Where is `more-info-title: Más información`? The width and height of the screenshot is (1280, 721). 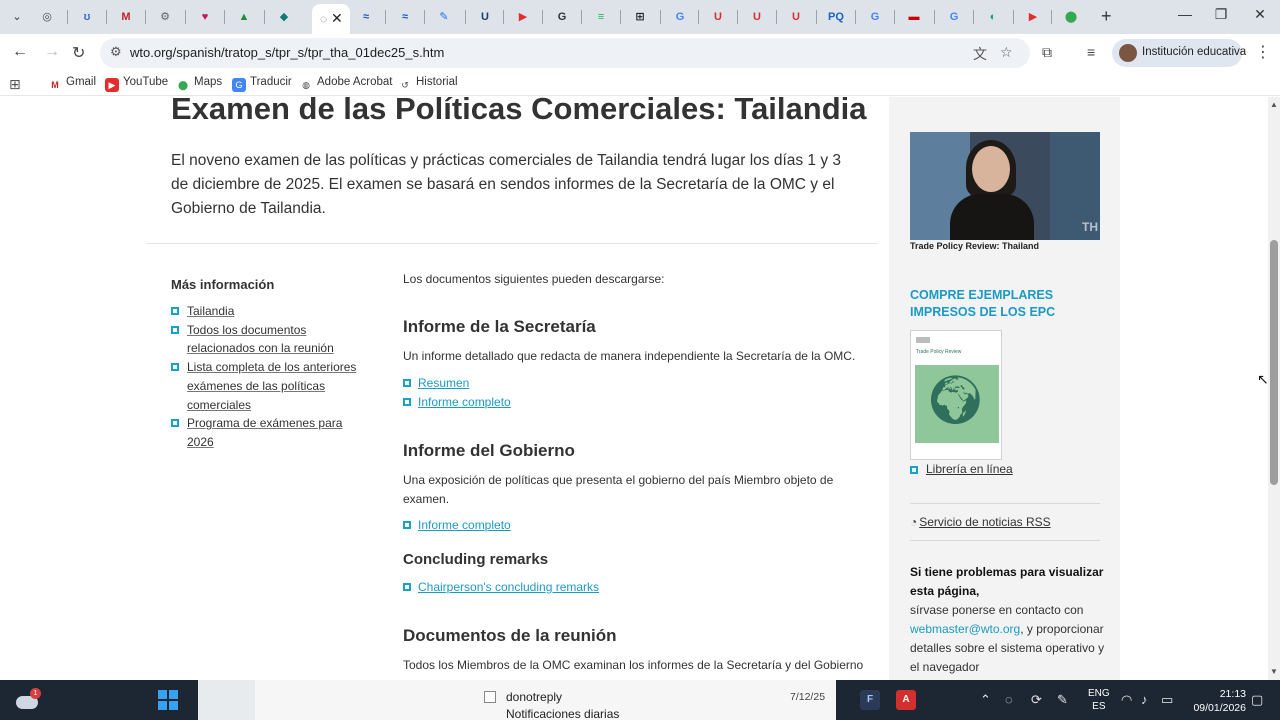 more-info-title: Más información is located at coordinates (223, 284).